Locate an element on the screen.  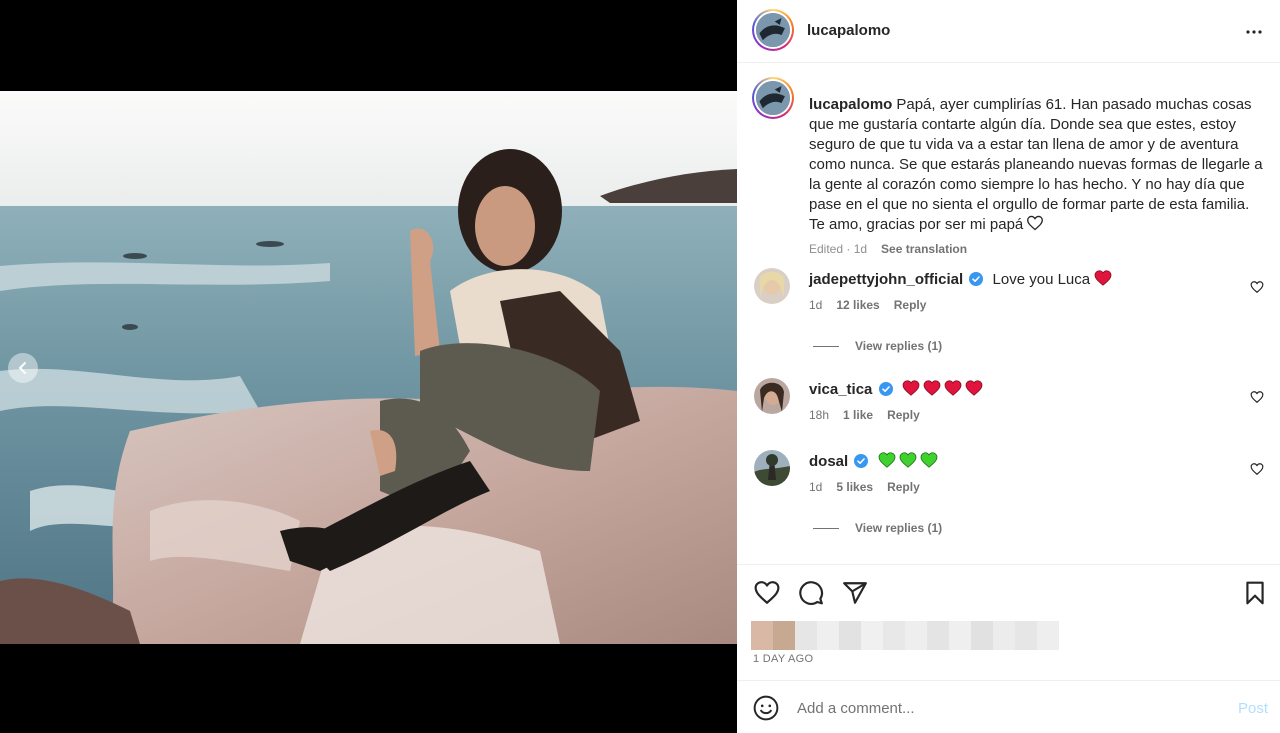
white-heart-emoji-icon is located at coordinates (1035, 223).